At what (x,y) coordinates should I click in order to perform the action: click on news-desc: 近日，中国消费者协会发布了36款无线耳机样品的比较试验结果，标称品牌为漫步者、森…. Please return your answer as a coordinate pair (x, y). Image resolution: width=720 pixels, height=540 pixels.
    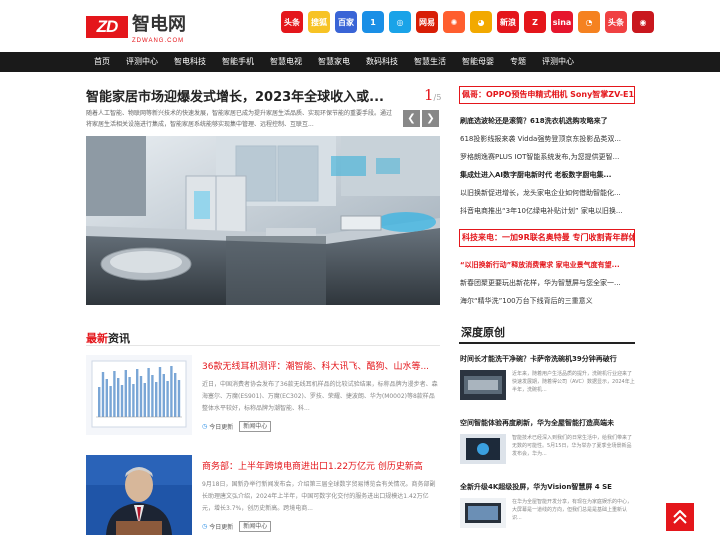
    Looking at the image, I should click on (320, 396).